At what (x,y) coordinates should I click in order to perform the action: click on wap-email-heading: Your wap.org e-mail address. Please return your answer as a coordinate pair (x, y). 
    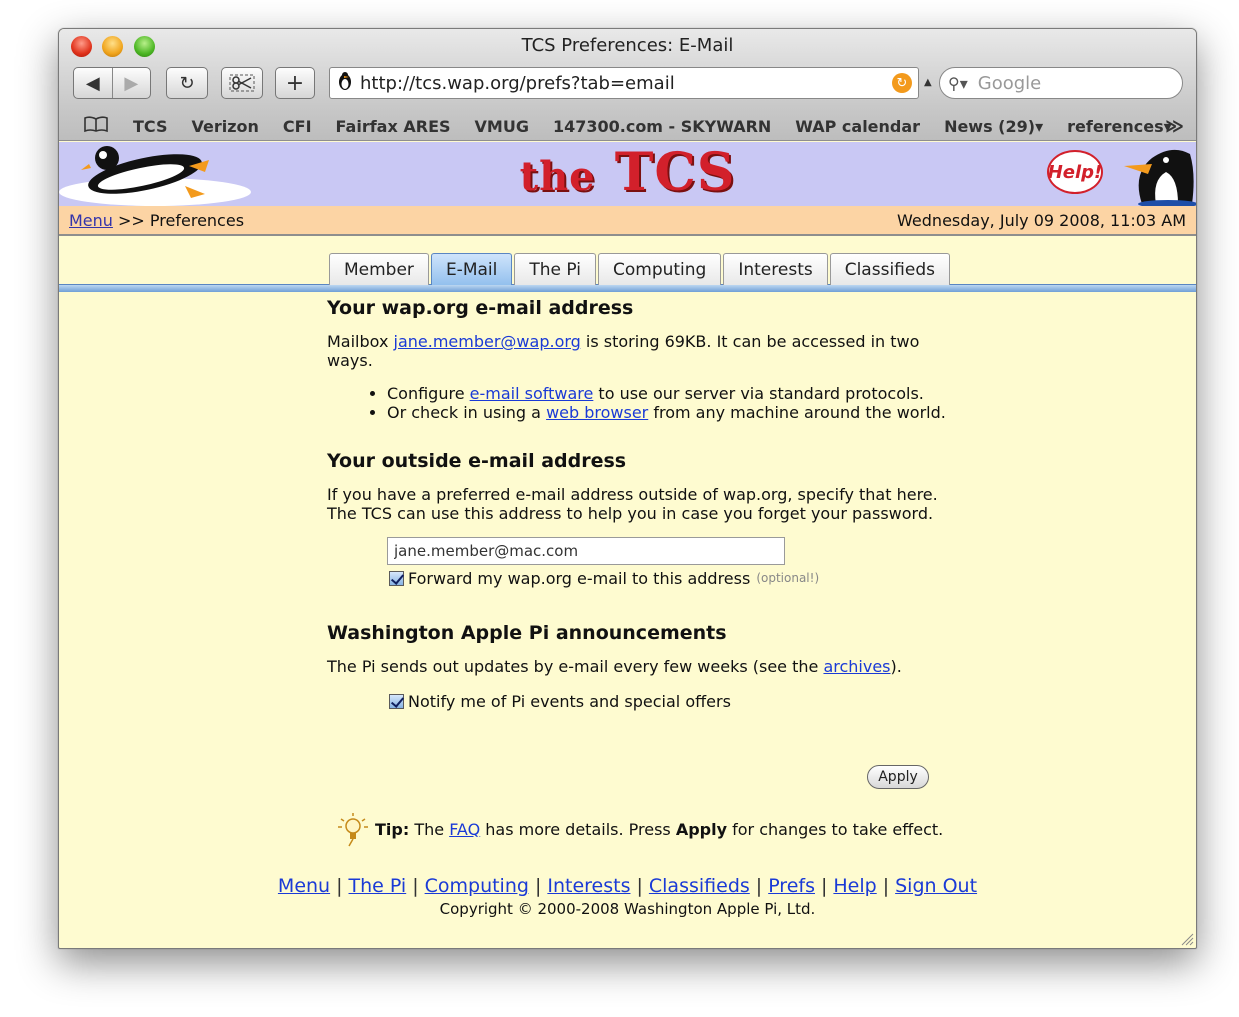
    Looking at the image, I should click on (480, 308).